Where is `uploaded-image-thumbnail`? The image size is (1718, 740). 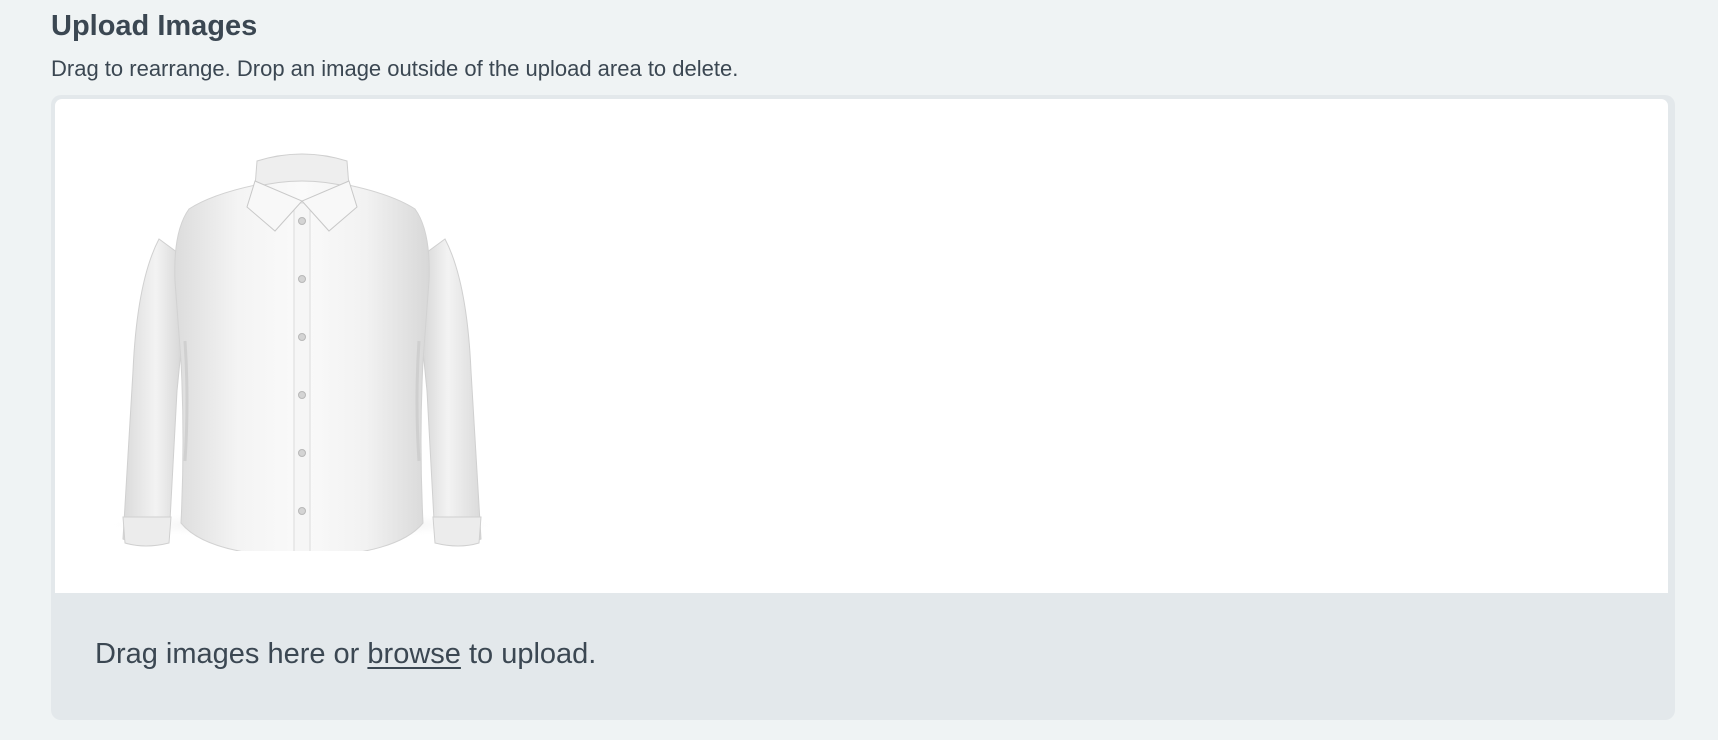 uploaded-image-thumbnail is located at coordinates (302, 346).